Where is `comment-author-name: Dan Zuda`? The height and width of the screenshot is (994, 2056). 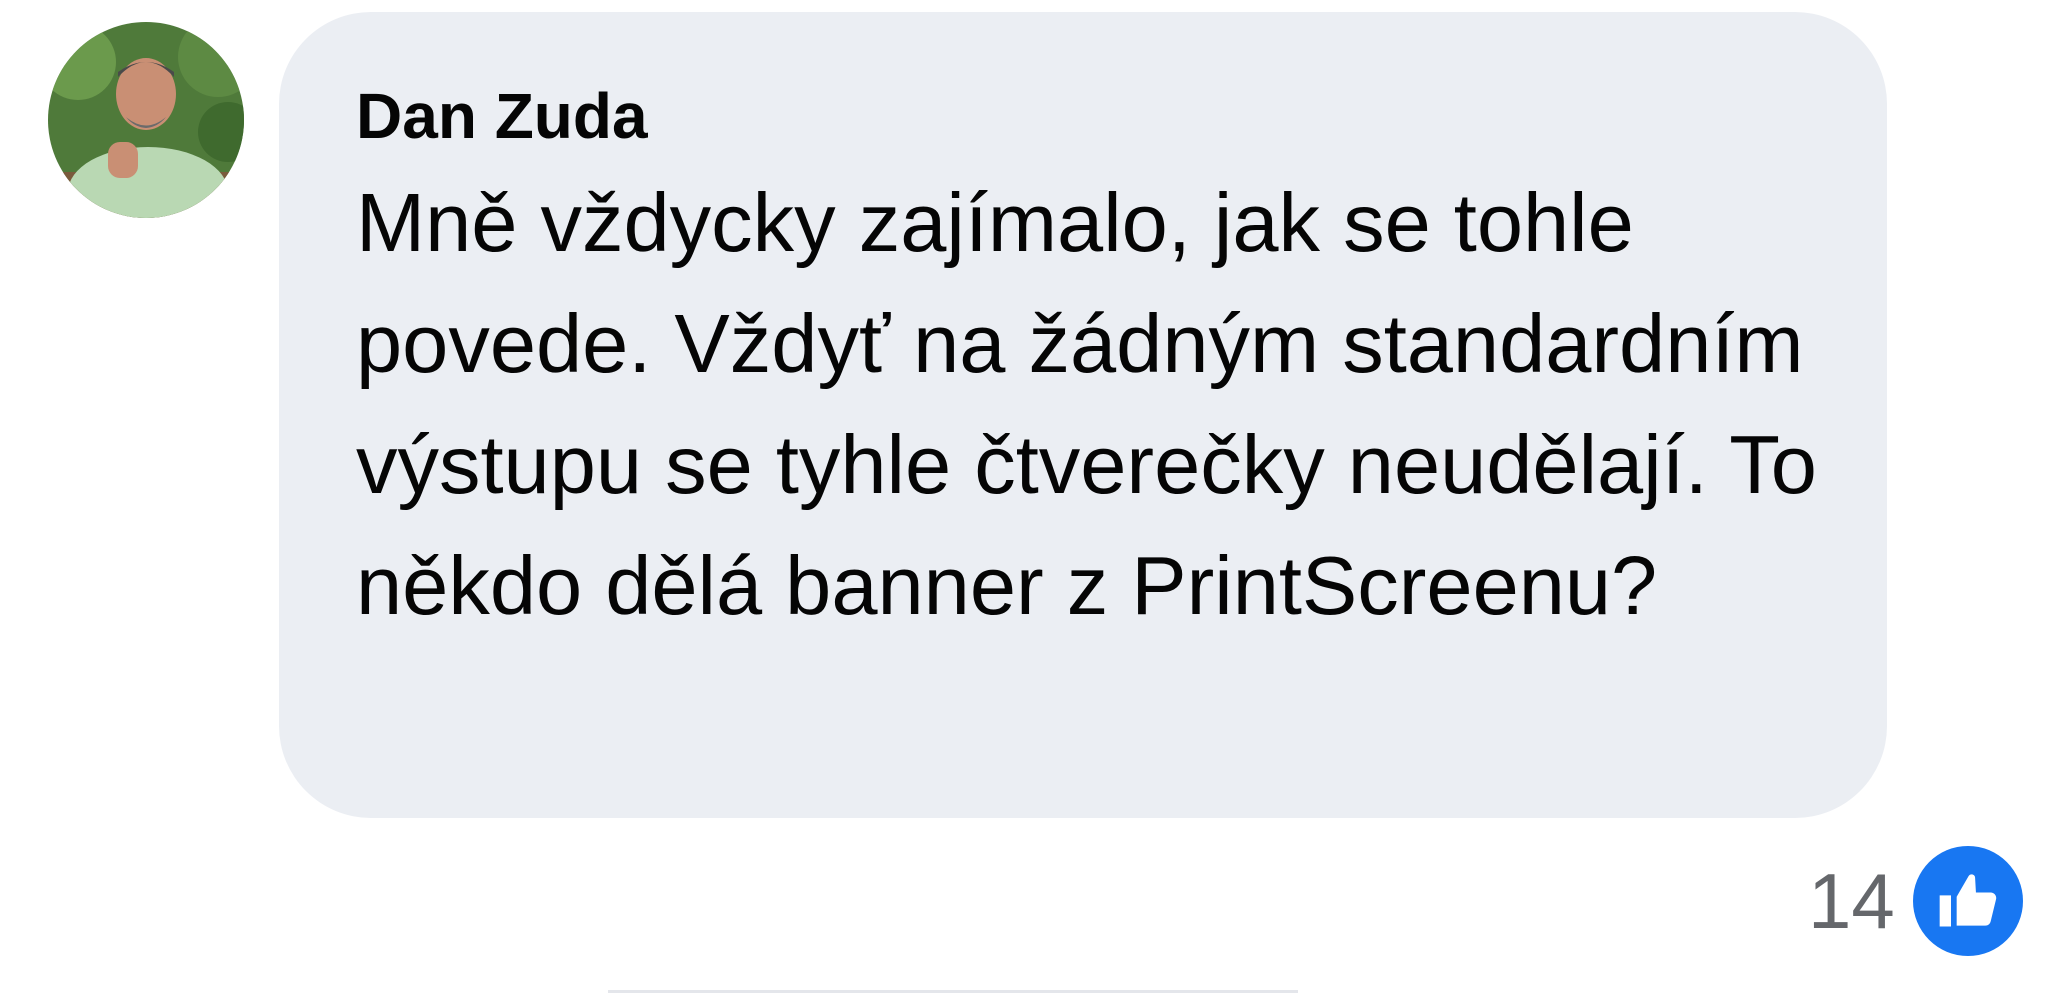
comment-author-name: Dan Zuda is located at coordinates (502, 116).